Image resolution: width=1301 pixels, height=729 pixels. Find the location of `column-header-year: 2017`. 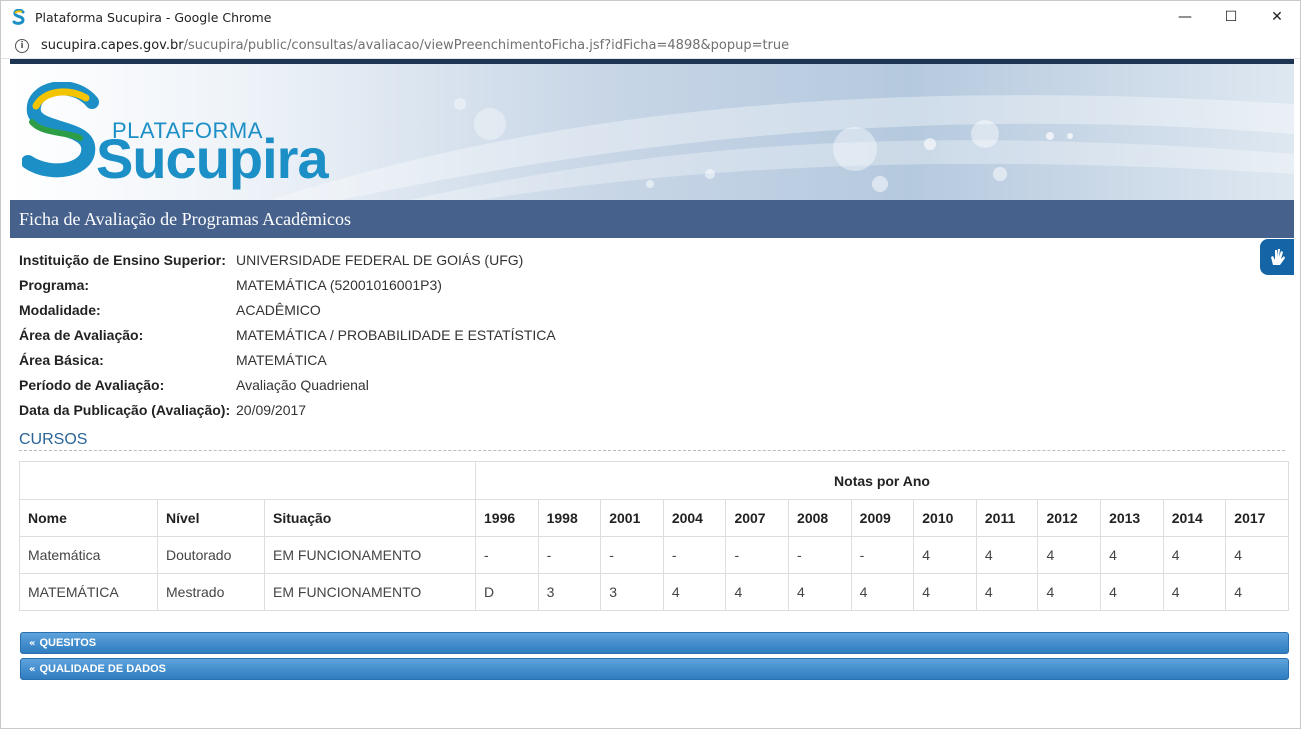

column-header-year: 2017 is located at coordinates (1257, 518).